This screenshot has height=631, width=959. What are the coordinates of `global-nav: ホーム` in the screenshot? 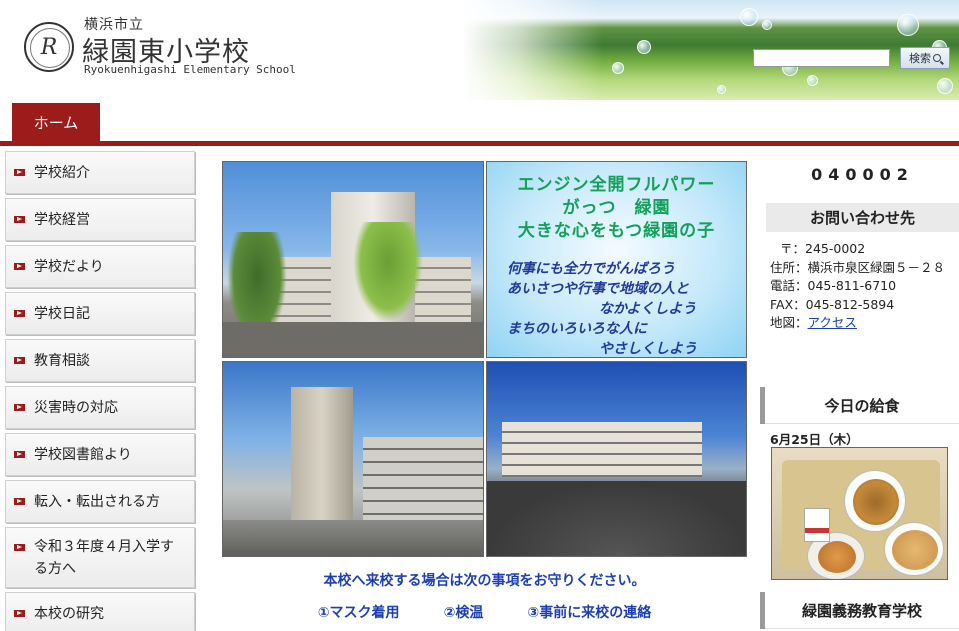 It's located at (479, 123).